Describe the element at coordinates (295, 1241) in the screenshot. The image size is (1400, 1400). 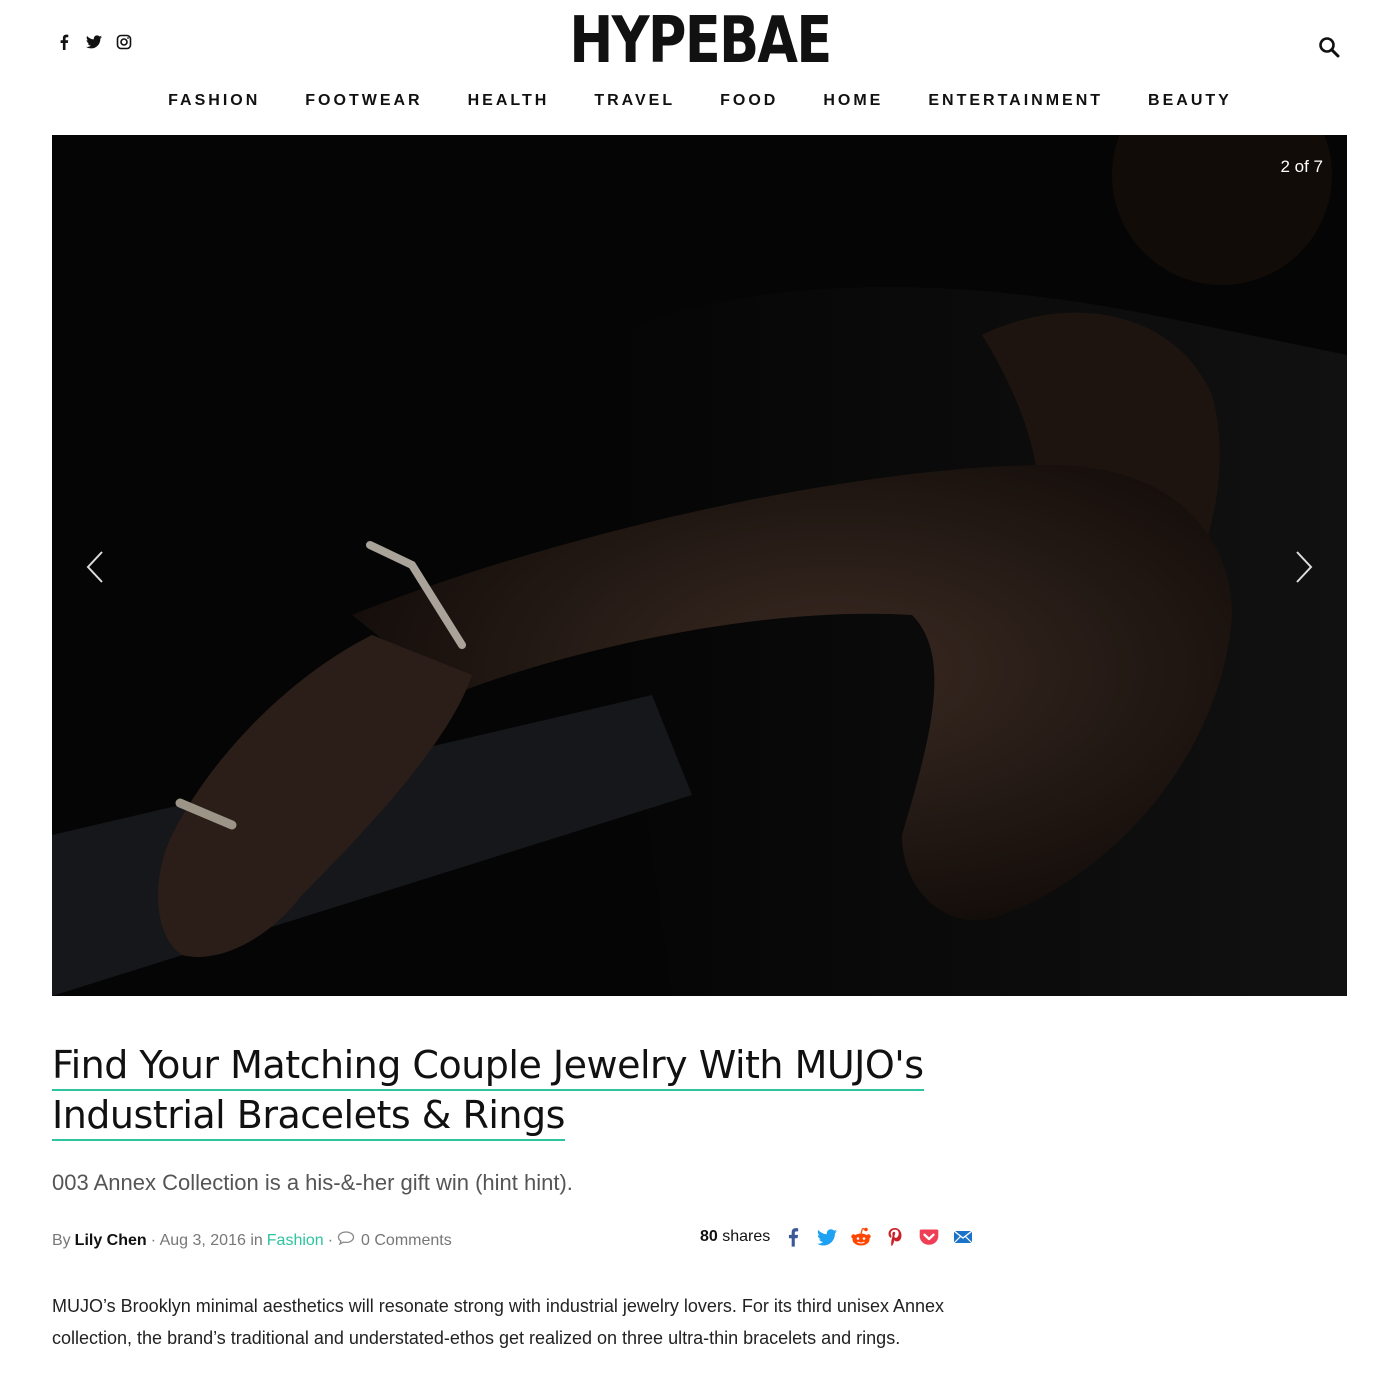
I see `category-link: Fashion` at that location.